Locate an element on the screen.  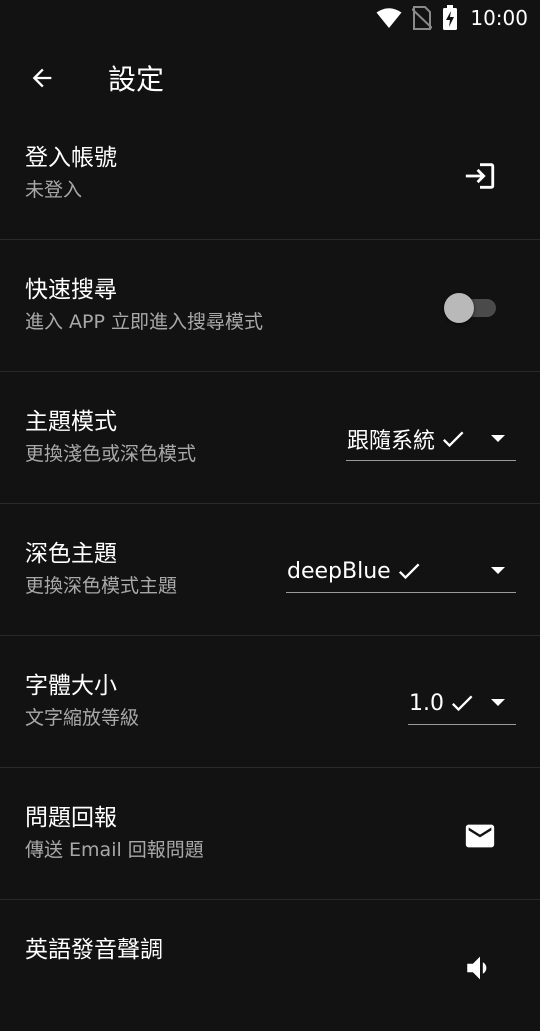
setting-title: 問題回報 is located at coordinates (71, 818).